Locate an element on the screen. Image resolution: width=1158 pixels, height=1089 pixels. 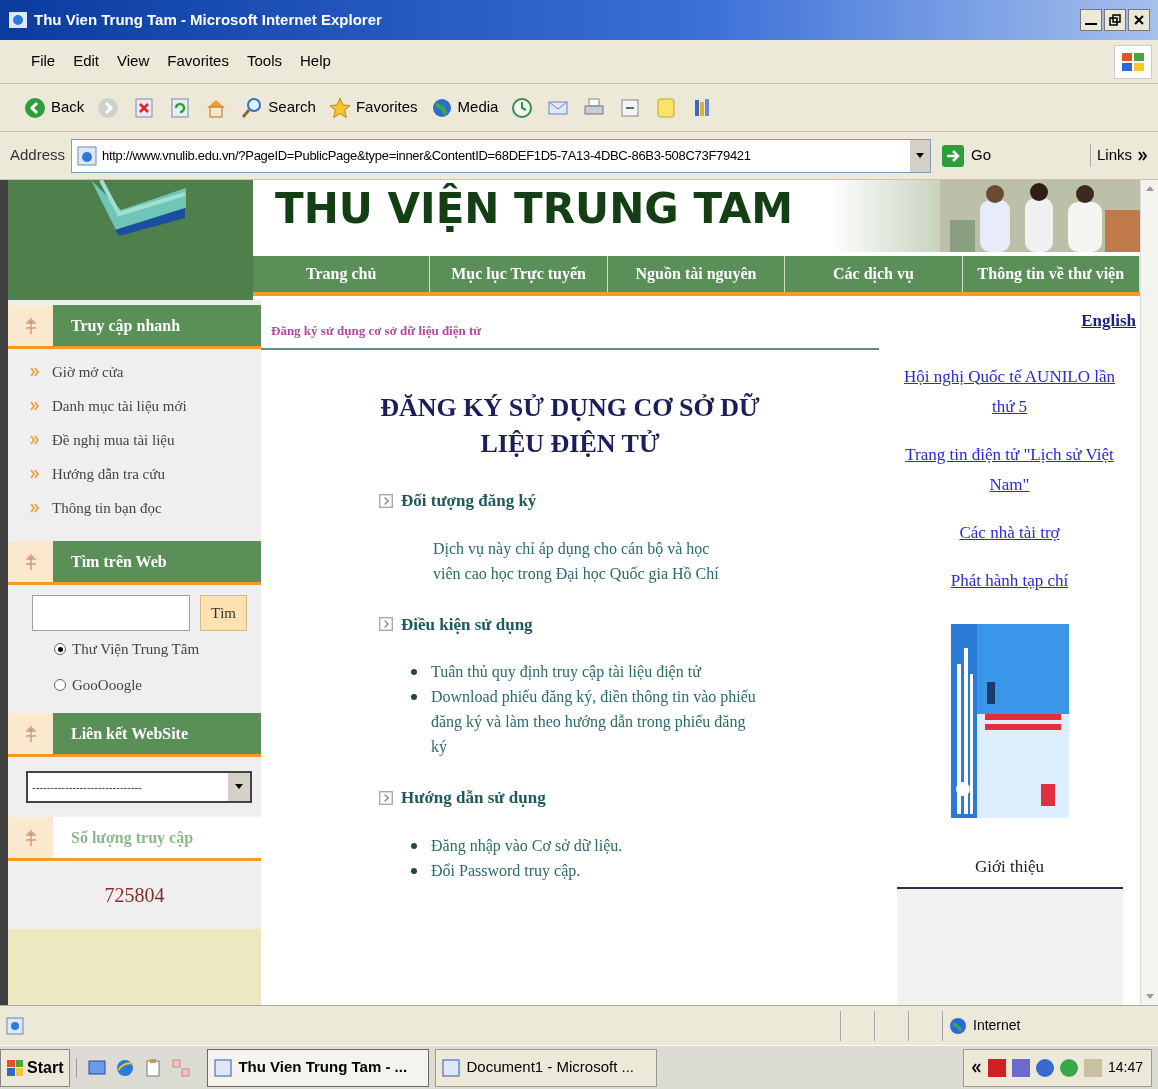
minimize-button is located at coordinates (1091, 20).